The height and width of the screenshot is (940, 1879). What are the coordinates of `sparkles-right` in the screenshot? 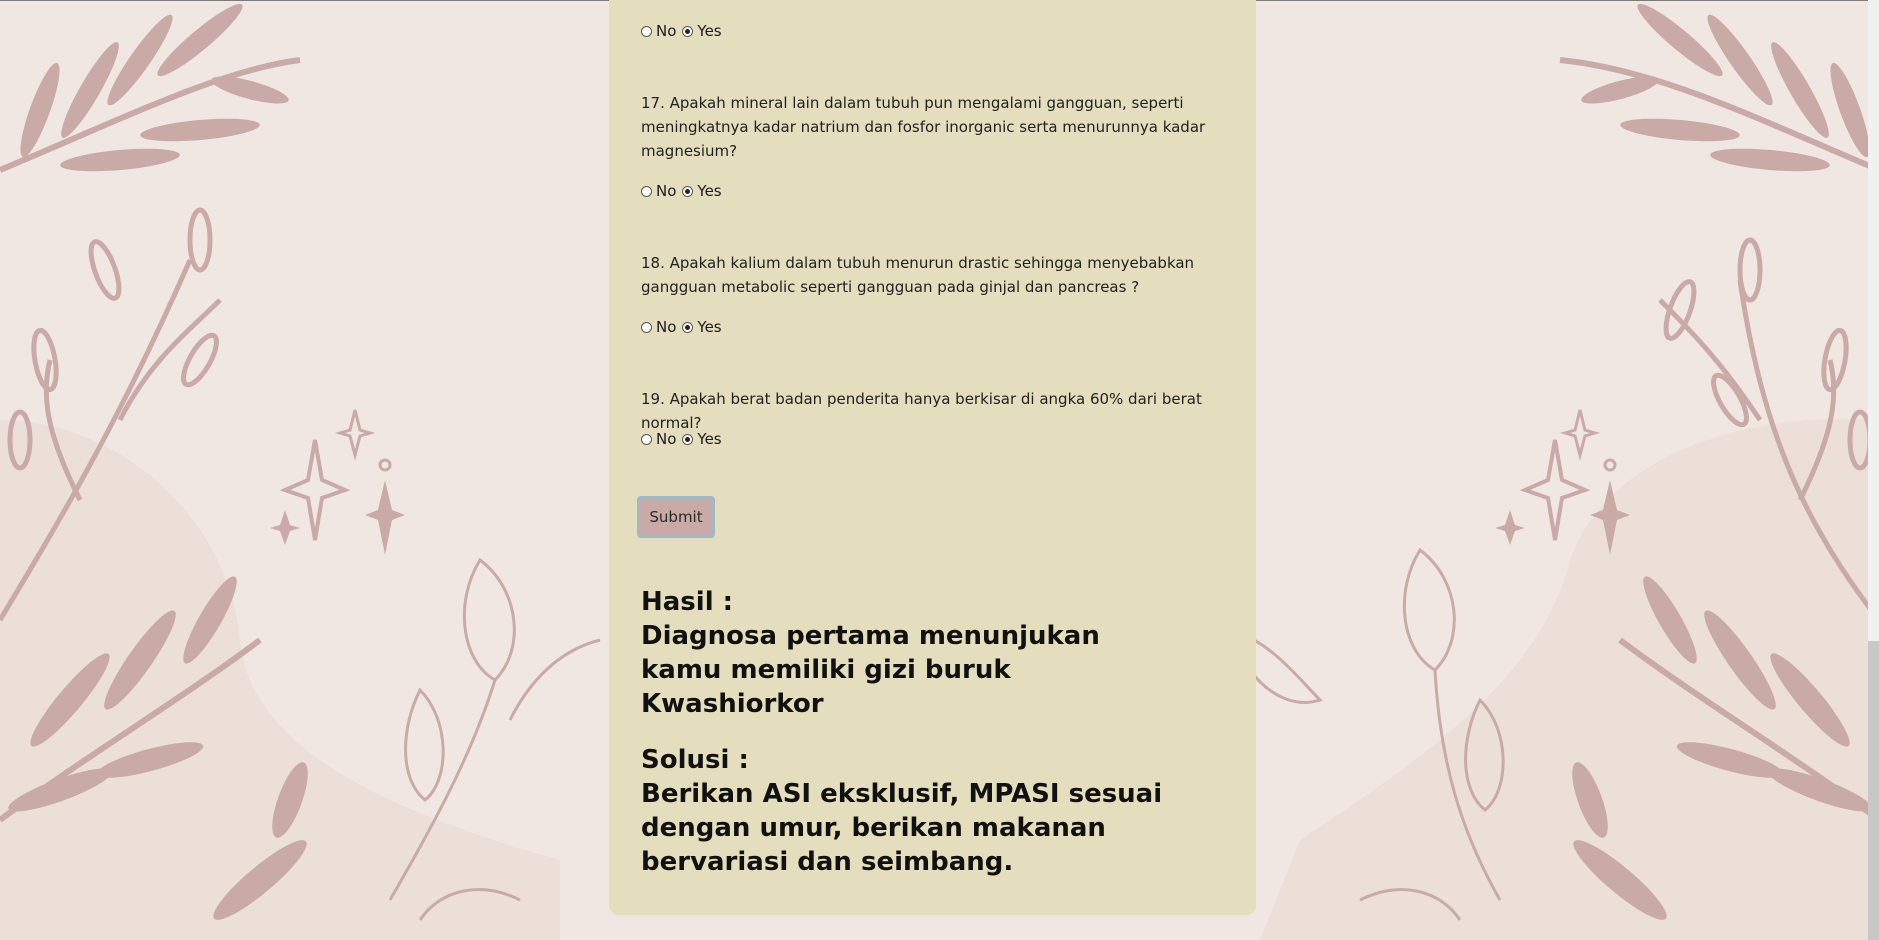 It's located at (1562, 482).